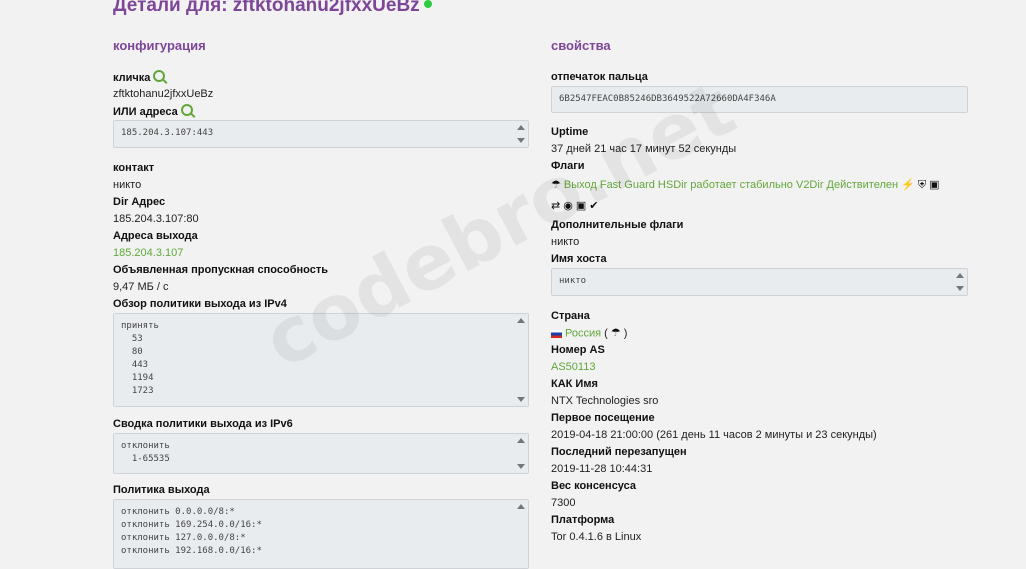 This screenshot has height=569, width=1026. I want to click on sd-card-icon: ▣, so click(934, 185).